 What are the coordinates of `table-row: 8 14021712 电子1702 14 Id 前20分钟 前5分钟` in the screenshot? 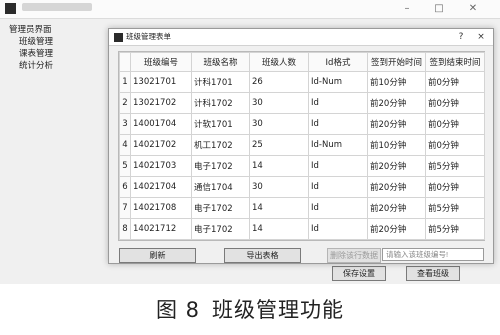 It's located at (302, 229).